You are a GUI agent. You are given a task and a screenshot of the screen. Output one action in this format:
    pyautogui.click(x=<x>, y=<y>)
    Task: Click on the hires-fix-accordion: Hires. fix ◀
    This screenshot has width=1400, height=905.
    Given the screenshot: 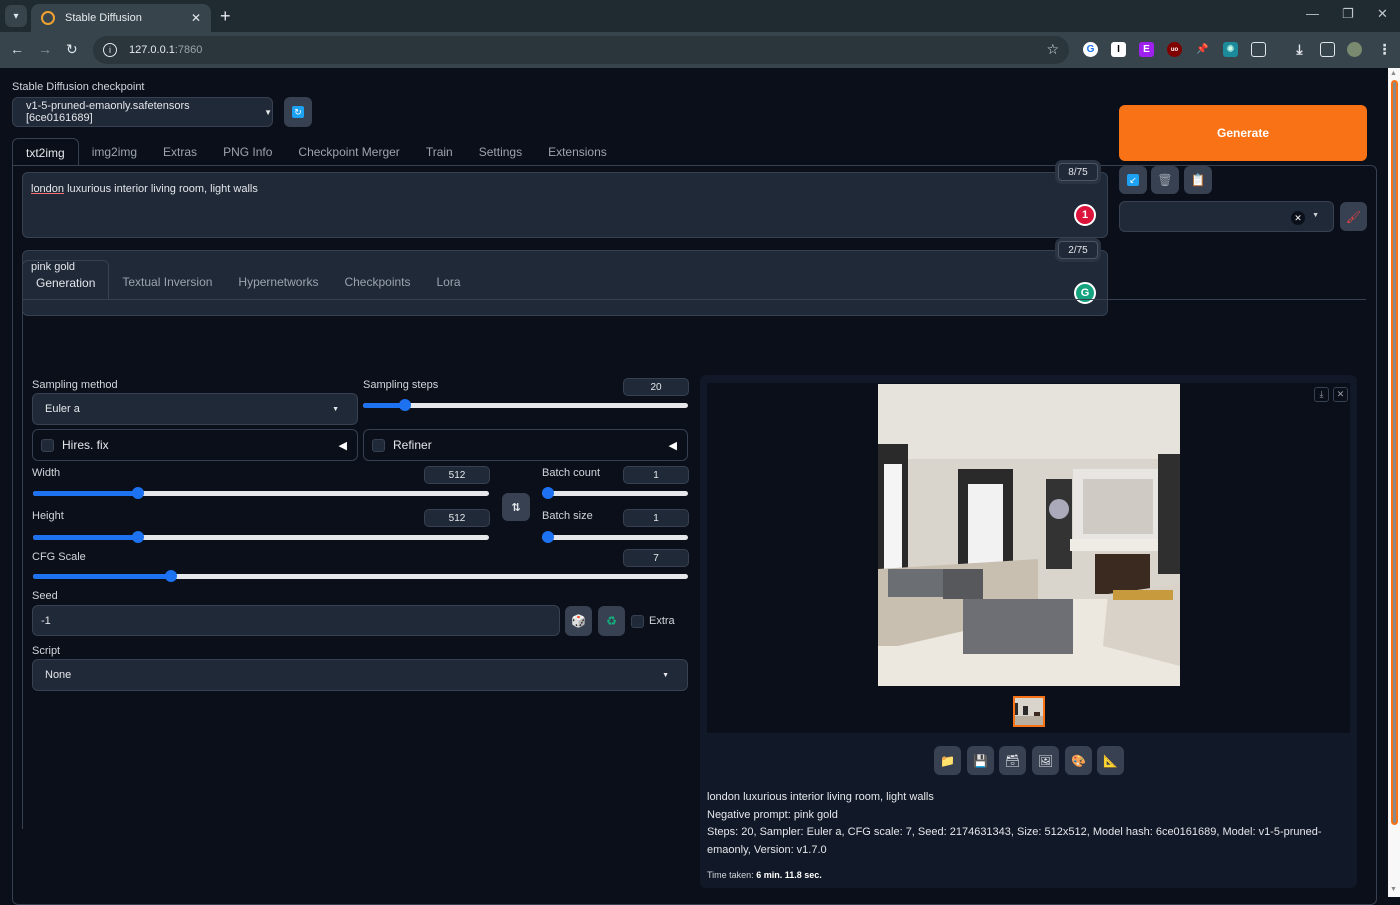 What is the action you would take?
    pyautogui.click(x=195, y=445)
    